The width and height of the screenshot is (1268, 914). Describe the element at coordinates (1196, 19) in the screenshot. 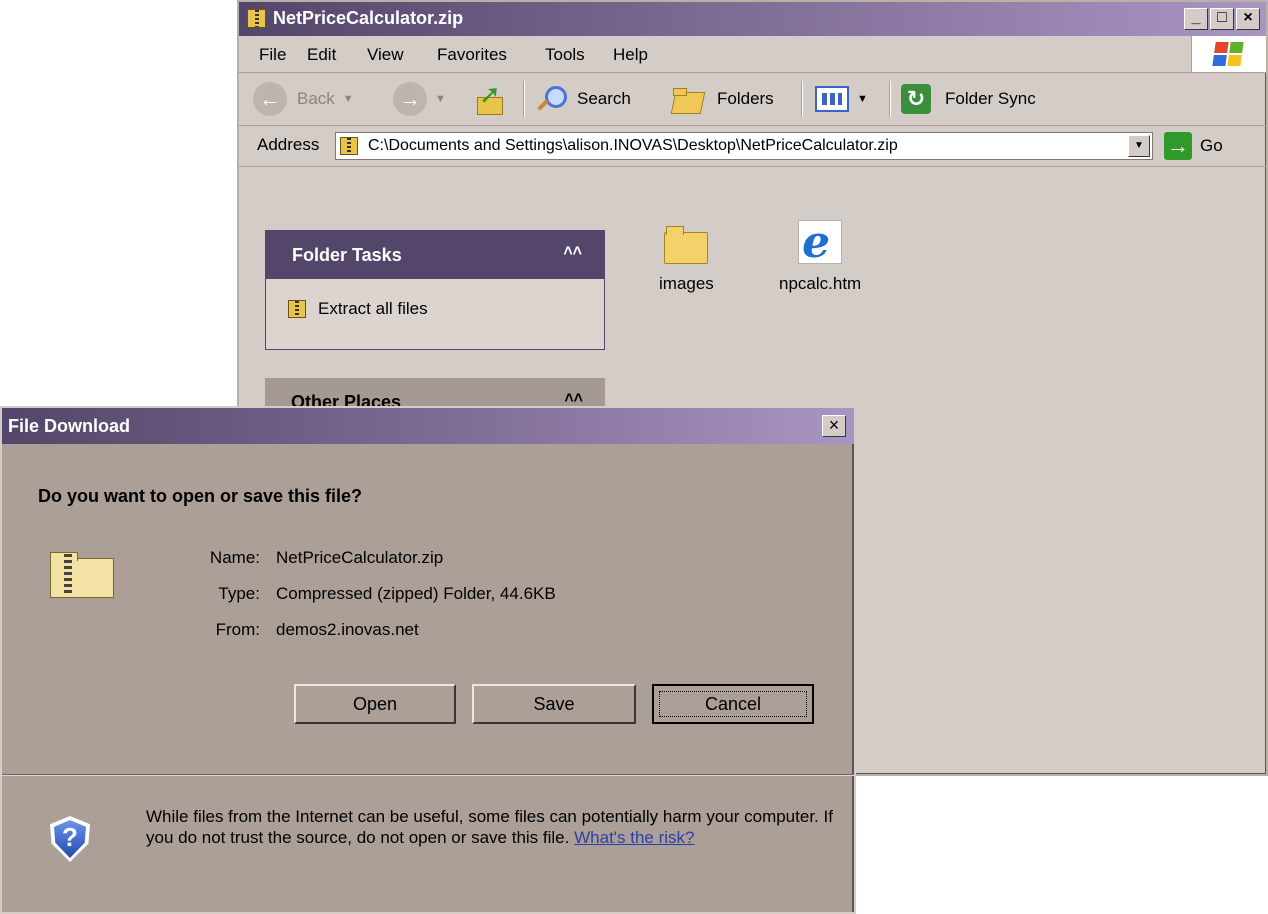

I see `minimize-button: _` at that location.